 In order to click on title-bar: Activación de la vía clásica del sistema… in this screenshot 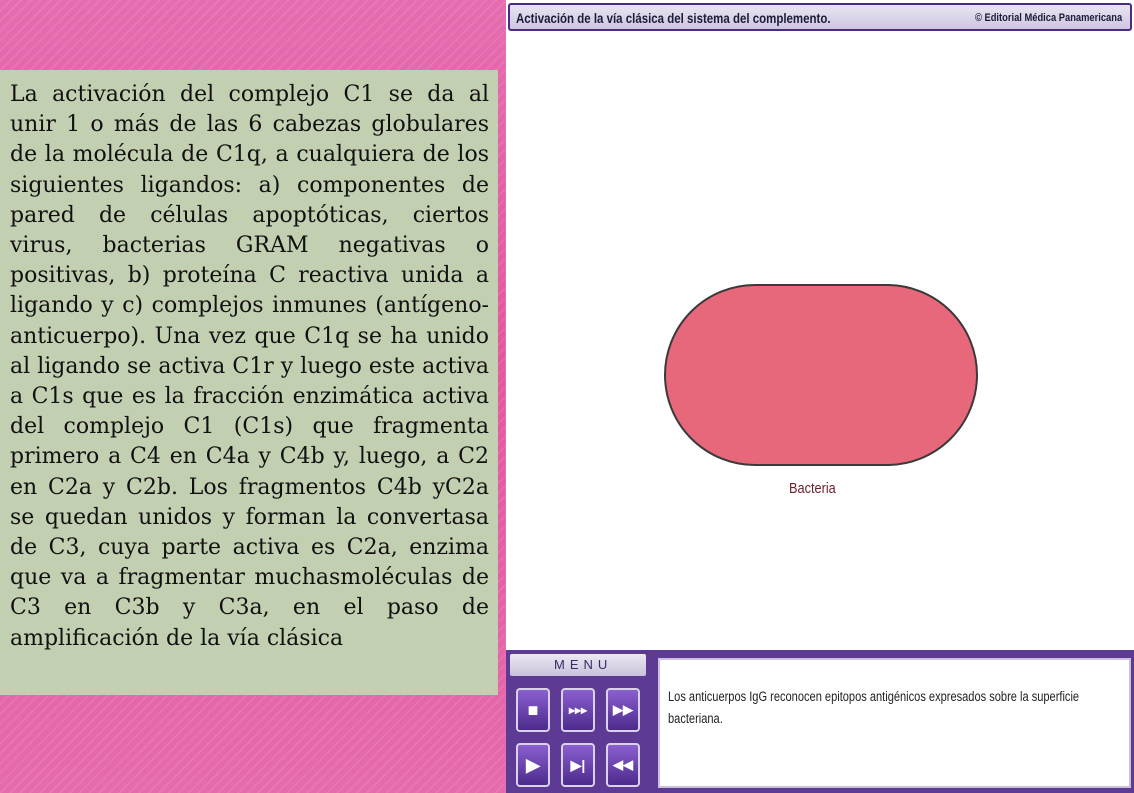, I will do `click(820, 17)`.